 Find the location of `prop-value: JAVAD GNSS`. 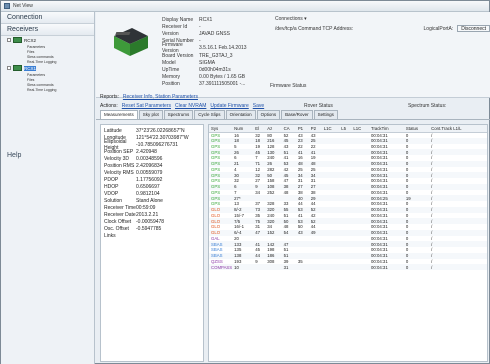

prop-value: JAVAD GNSS is located at coordinates (214, 33).